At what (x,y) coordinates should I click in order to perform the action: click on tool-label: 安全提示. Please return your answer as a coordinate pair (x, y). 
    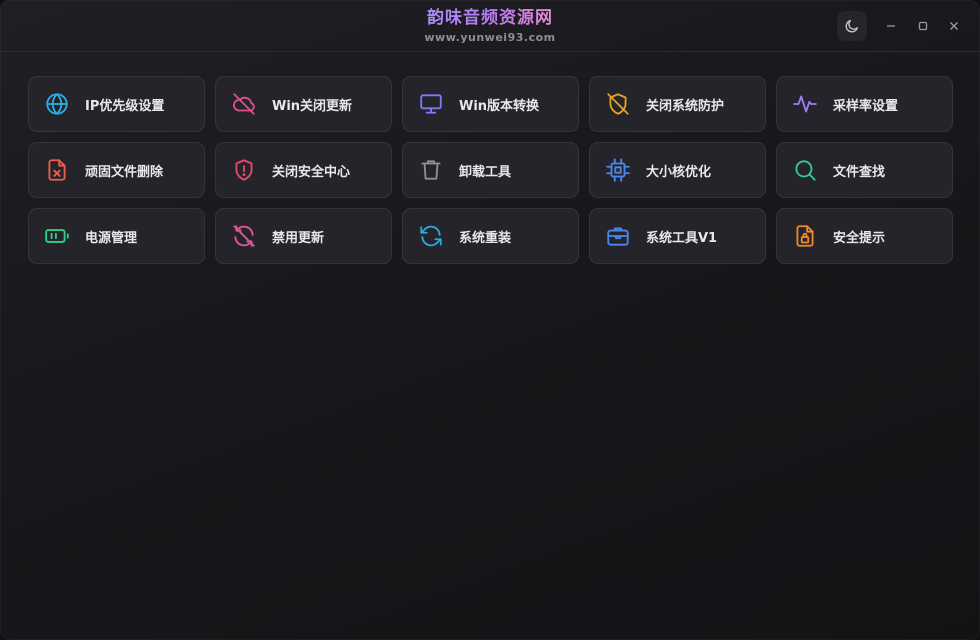
    Looking at the image, I should click on (859, 238).